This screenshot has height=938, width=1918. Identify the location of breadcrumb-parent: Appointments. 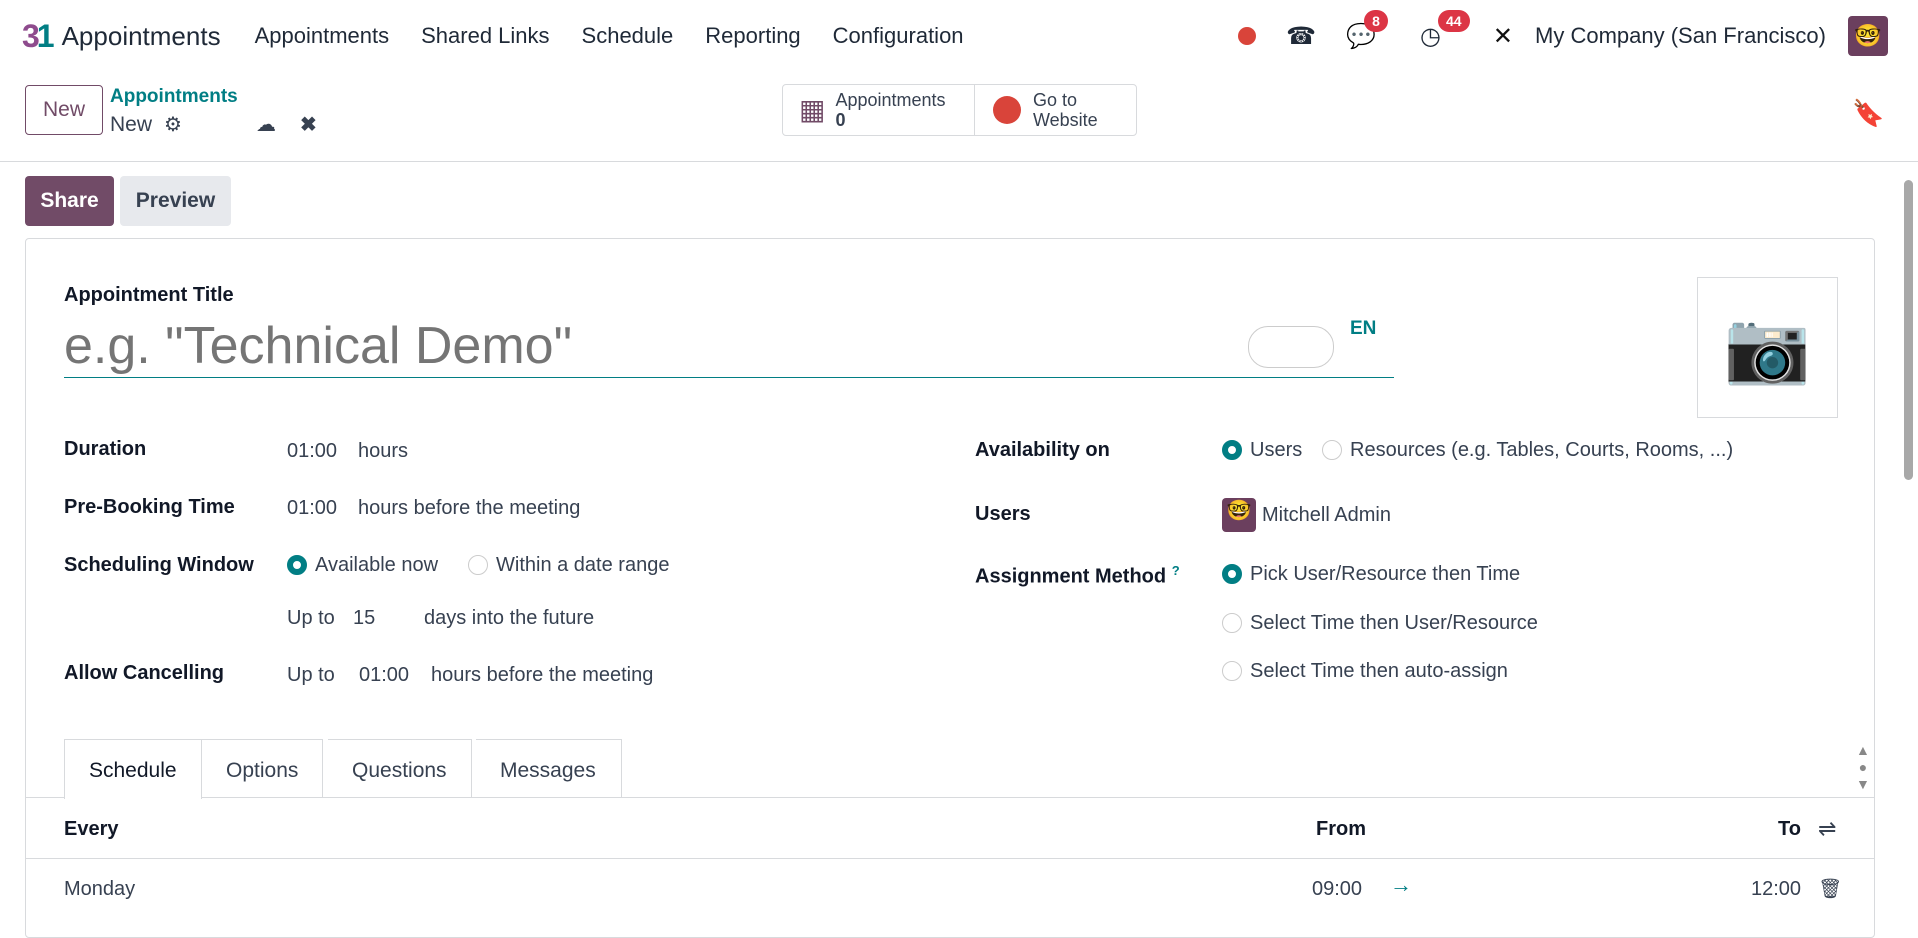
(174, 97).